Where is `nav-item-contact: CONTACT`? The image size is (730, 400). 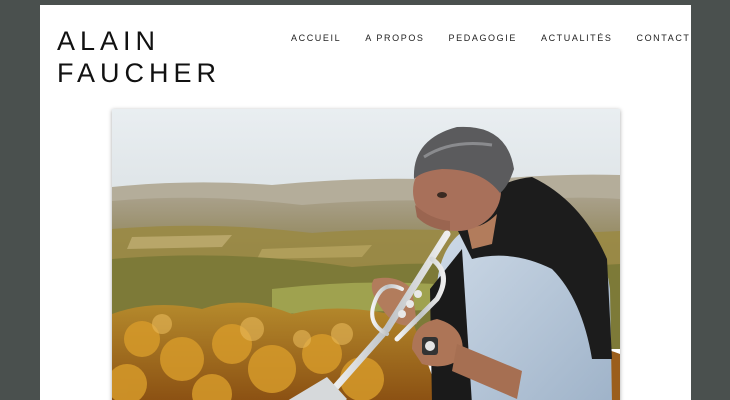 nav-item-contact: CONTACT is located at coordinates (663, 38).